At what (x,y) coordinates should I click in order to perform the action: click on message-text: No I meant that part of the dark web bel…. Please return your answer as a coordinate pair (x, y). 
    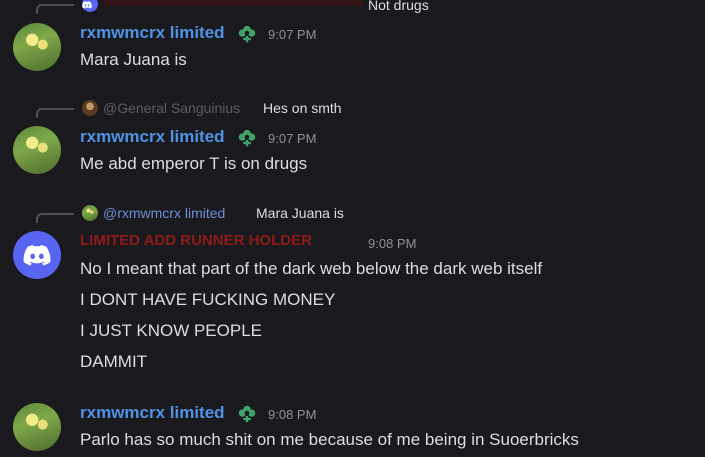
    Looking at the image, I should click on (311, 268).